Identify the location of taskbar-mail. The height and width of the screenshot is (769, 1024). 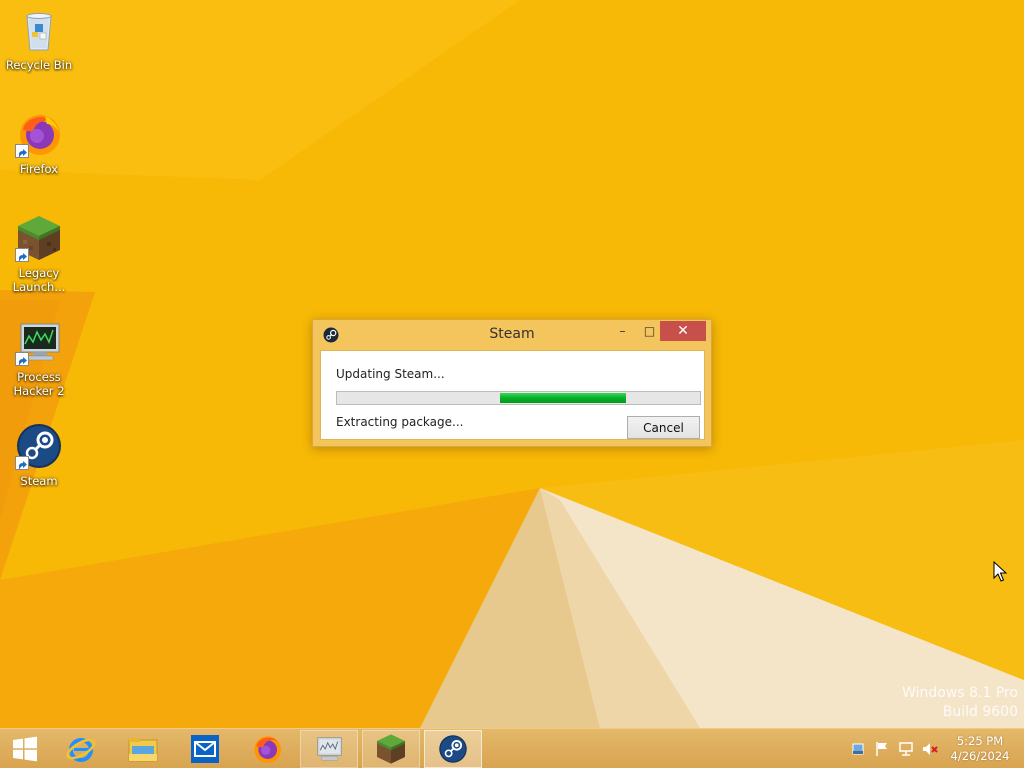
(205, 749).